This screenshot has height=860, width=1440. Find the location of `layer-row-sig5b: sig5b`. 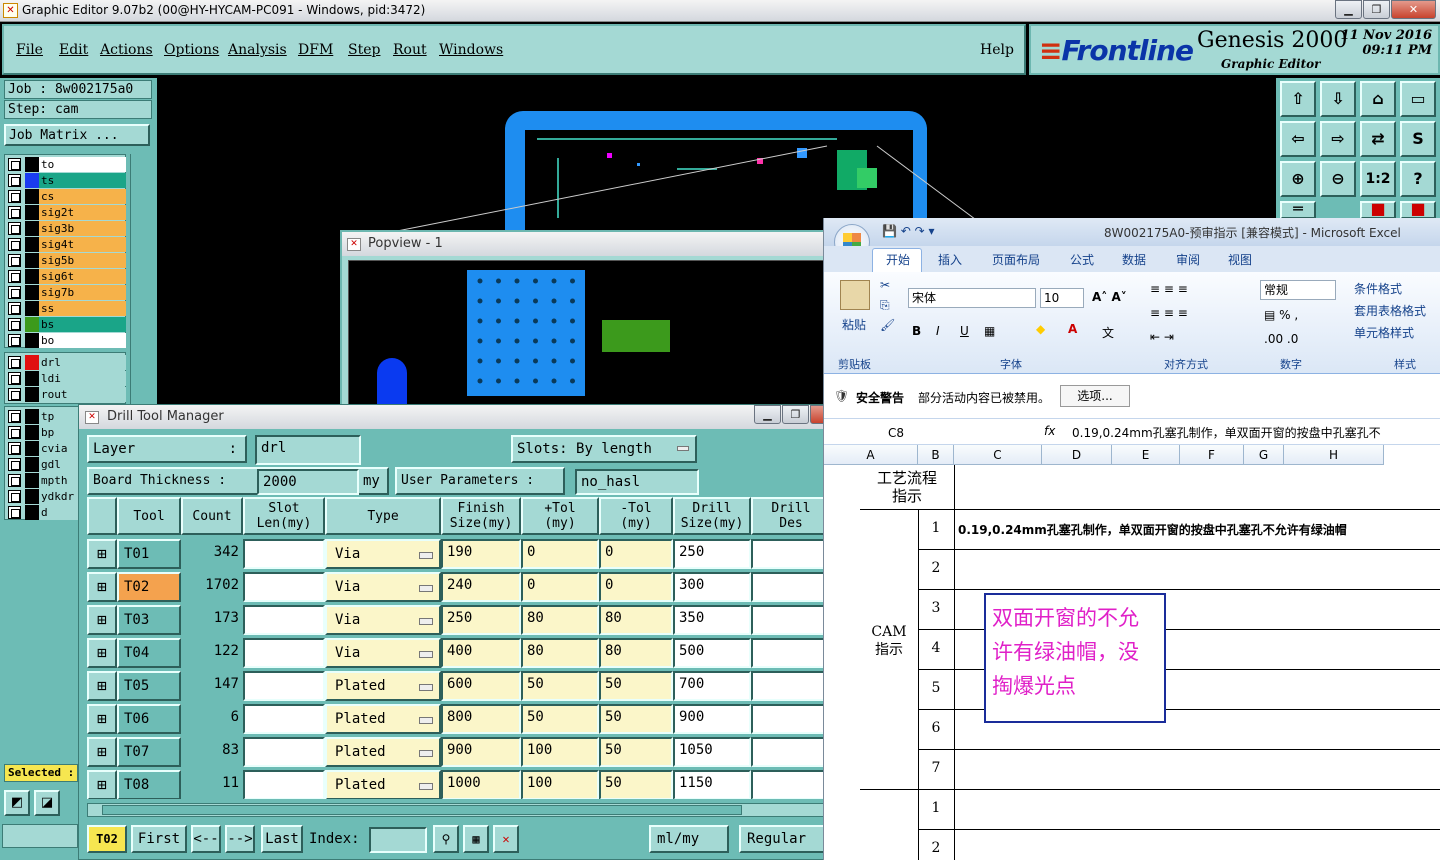

layer-row-sig5b: sig5b is located at coordinates (65, 260).